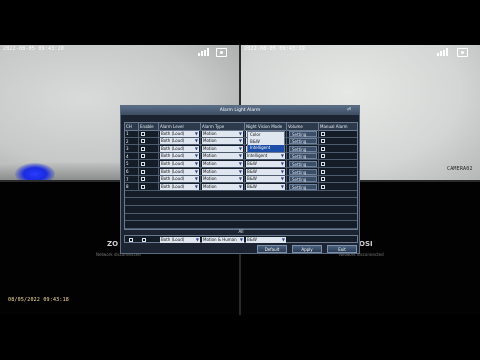 The height and width of the screenshot is (360, 480). Describe the element at coordinates (180, 239) in the screenshot. I see `all-alarm-level-select: Both (Loud) ▼` at that location.